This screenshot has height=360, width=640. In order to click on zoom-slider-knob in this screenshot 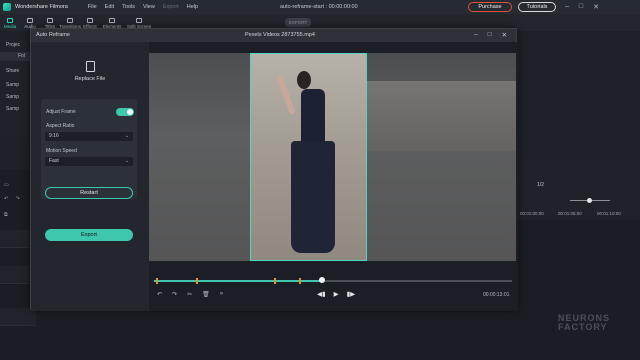, I will do `click(589, 200)`.